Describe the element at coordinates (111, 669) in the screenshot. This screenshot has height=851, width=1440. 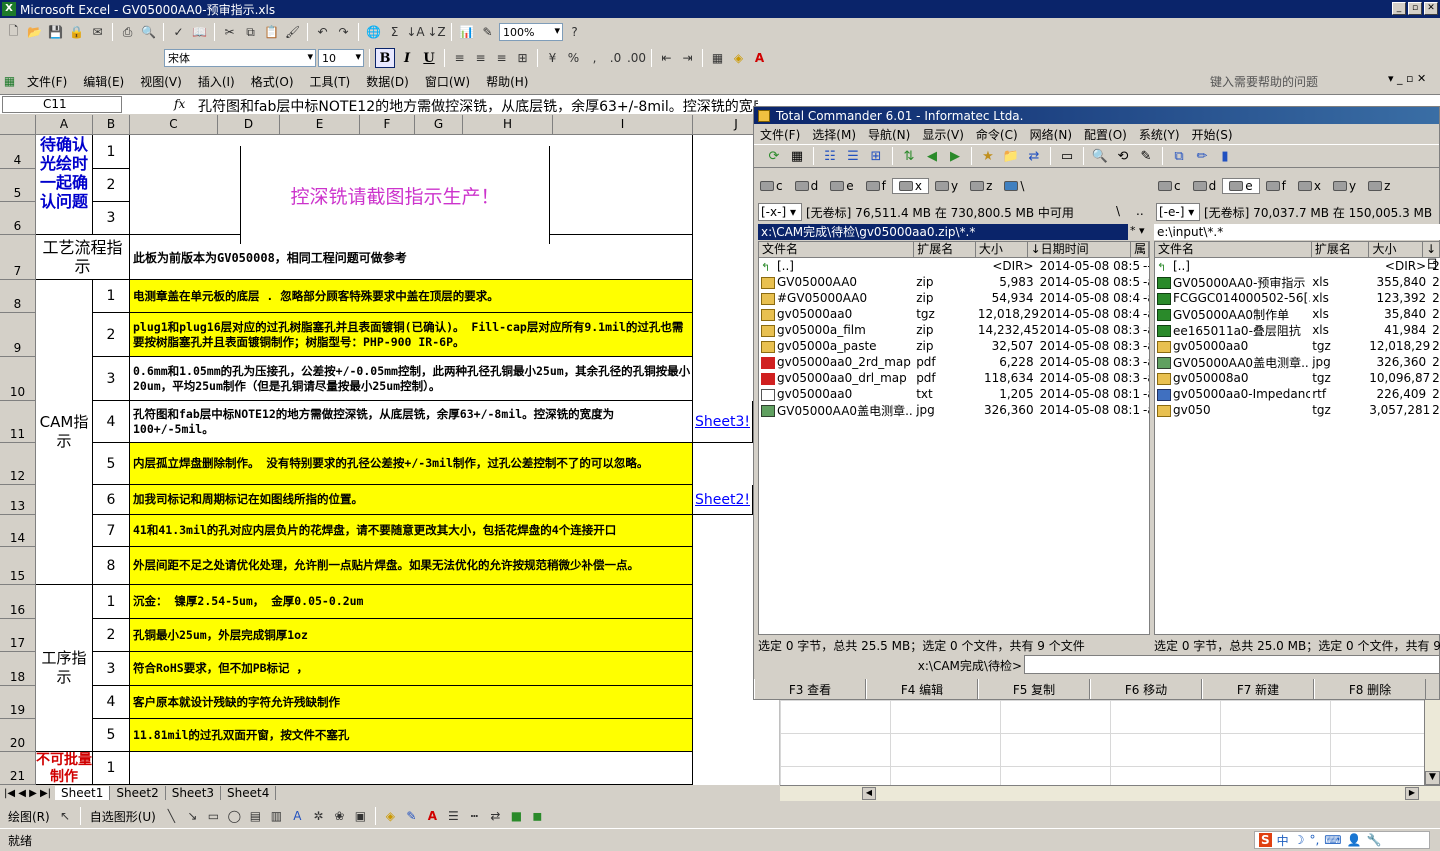
I see `index-cell: 3` at that location.